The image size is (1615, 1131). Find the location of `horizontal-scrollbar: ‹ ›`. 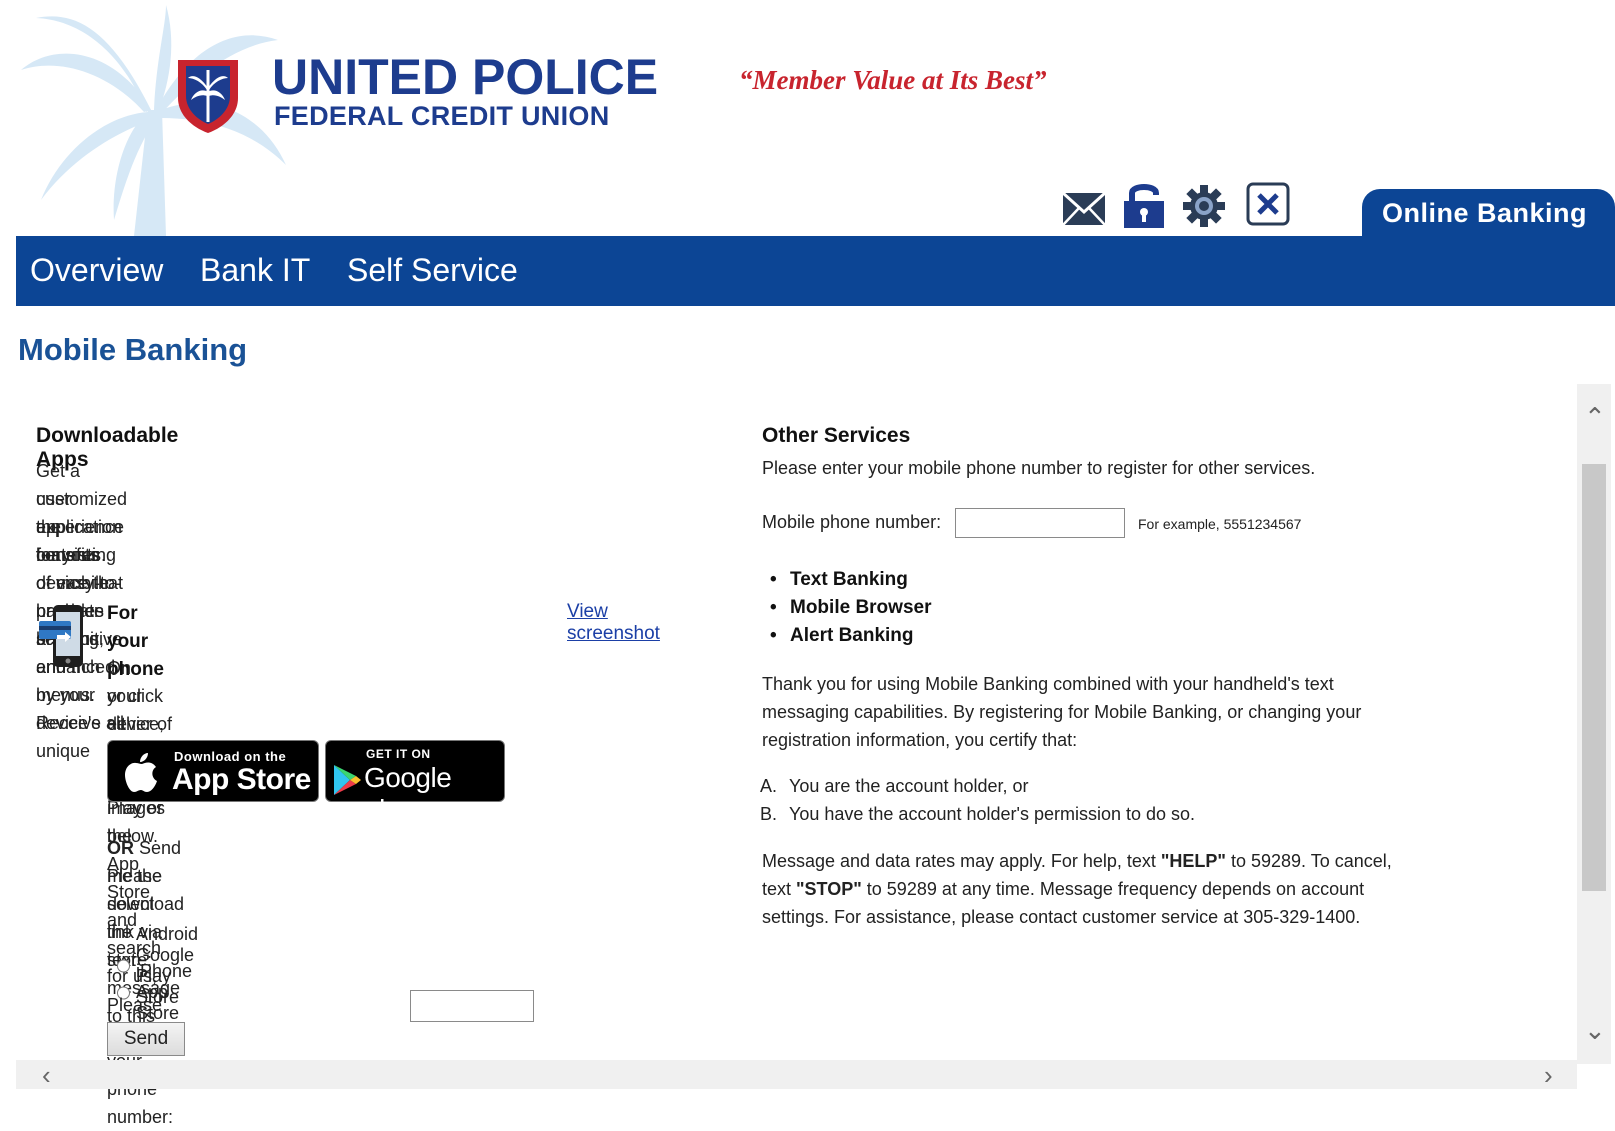

horizontal-scrollbar: ‹ › is located at coordinates (796, 1074).